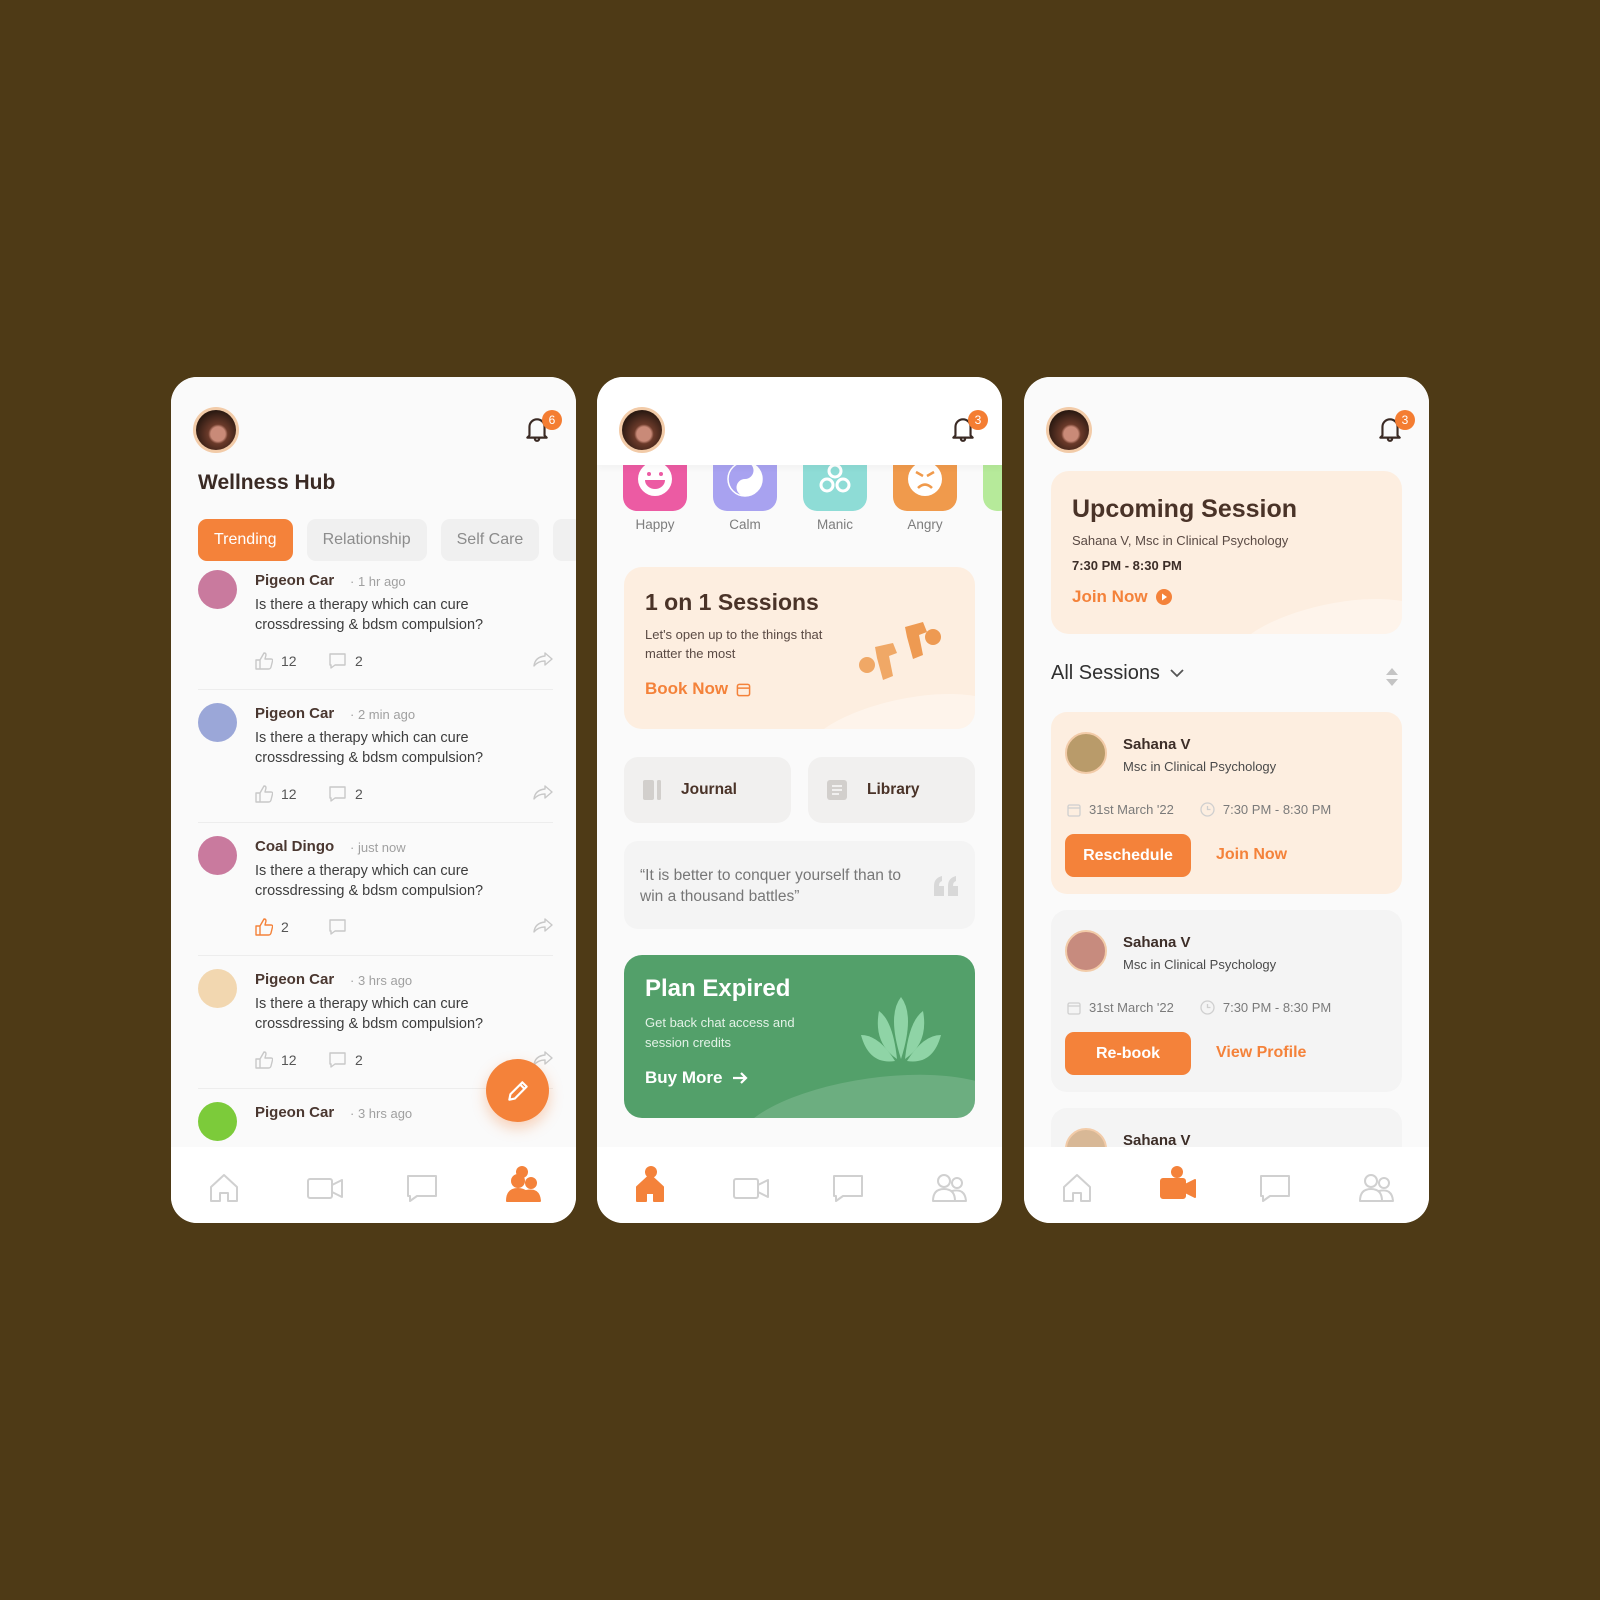  What do you see at coordinates (289, 794) in the screenshot?
I see `like-count: 12` at bounding box center [289, 794].